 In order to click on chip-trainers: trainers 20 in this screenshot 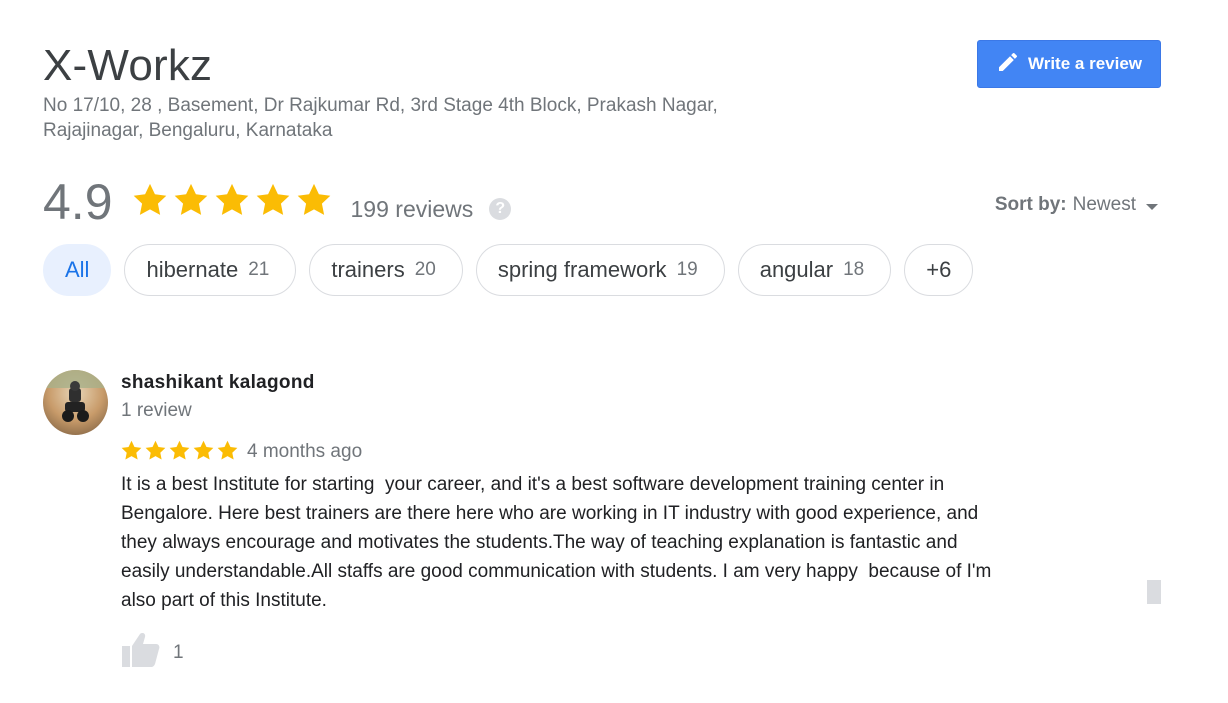, I will do `click(386, 270)`.